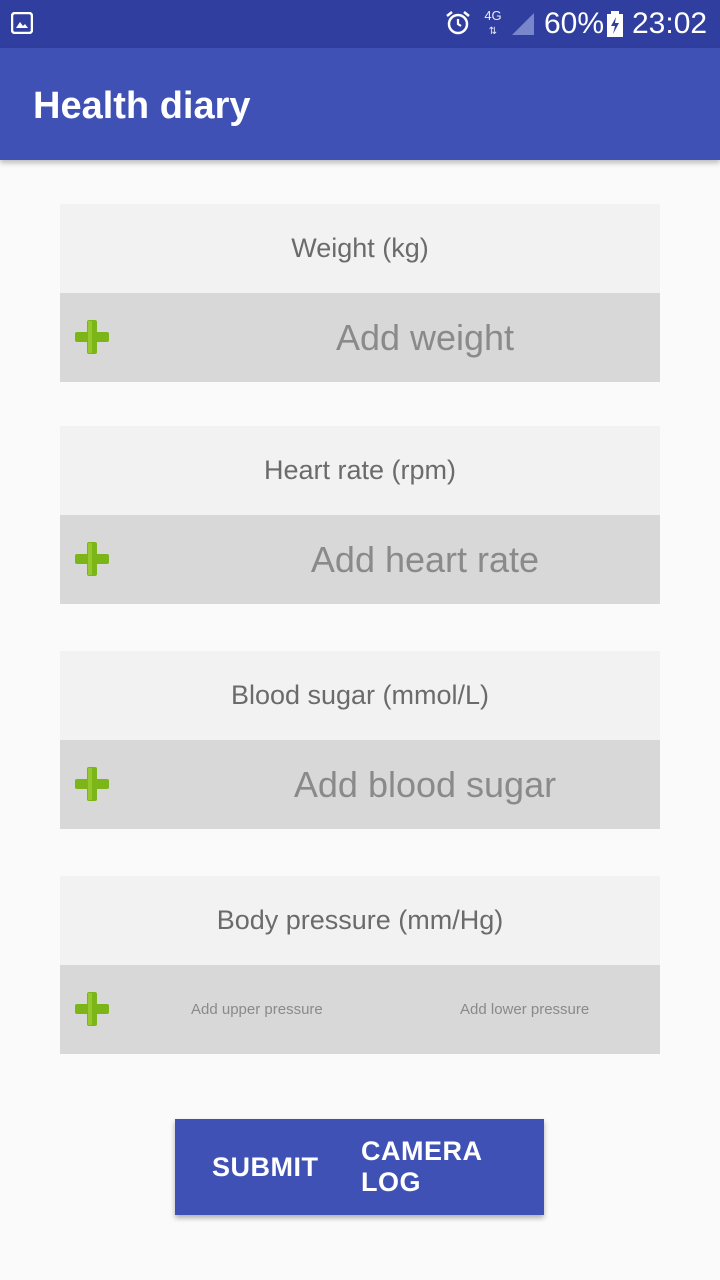 The height and width of the screenshot is (1280, 720). What do you see at coordinates (360, 695) in the screenshot?
I see `blood-sugar-header: Blood sugar (mmol/L)` at bounding box center [360, 695].